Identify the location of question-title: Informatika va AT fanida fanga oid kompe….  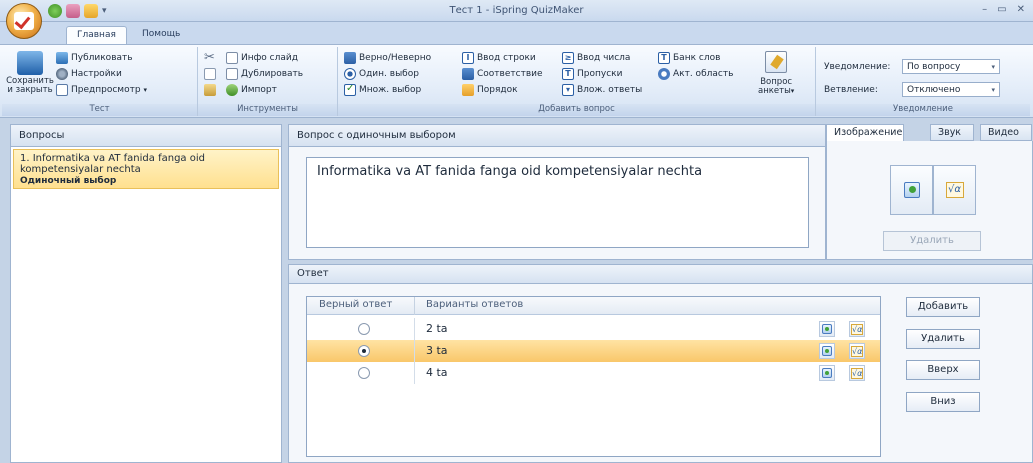
(112, 164).